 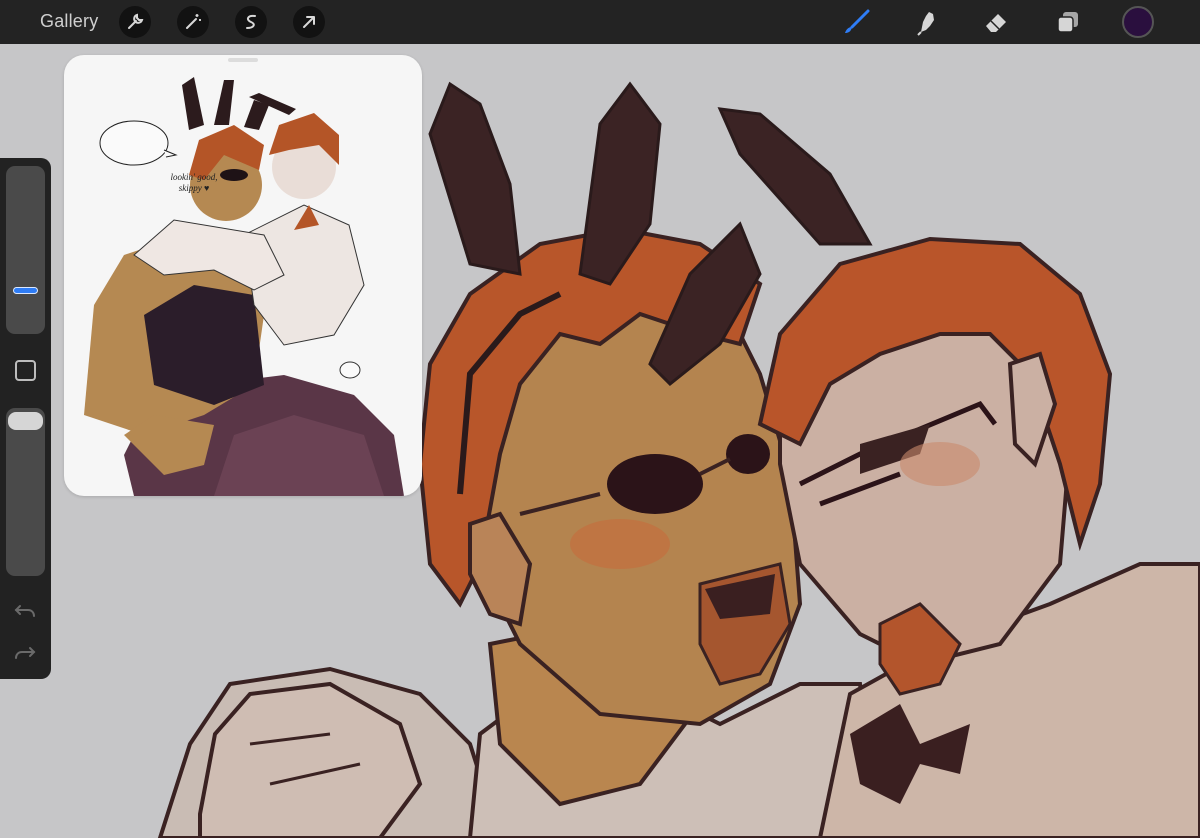 What do you see at coordinates (194, 188) in the screenshot?
I see `speech-line-2: skippy ♥` at bounding box center [194, 188].